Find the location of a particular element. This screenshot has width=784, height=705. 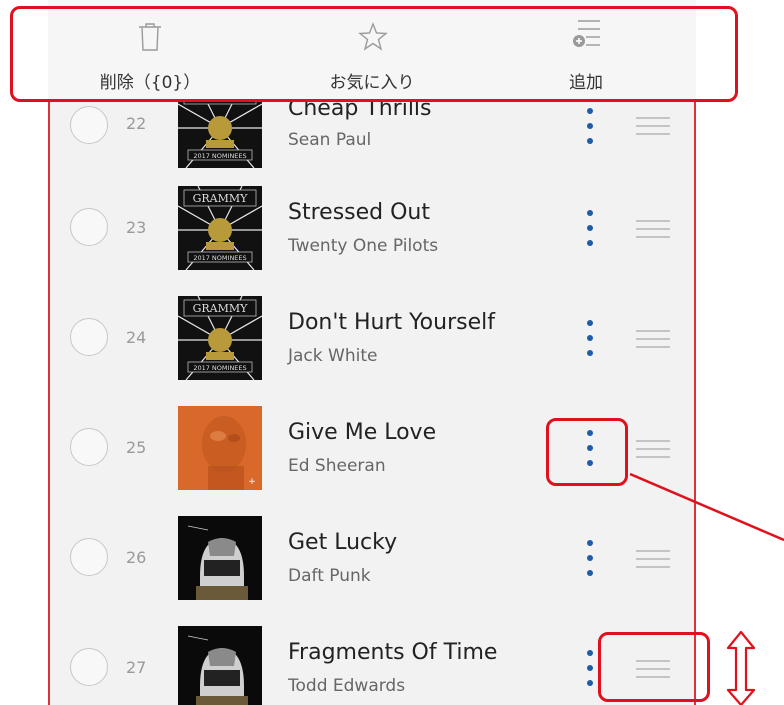

track-title: Don't Hurt Yourself is located at coordinates (391, 322).